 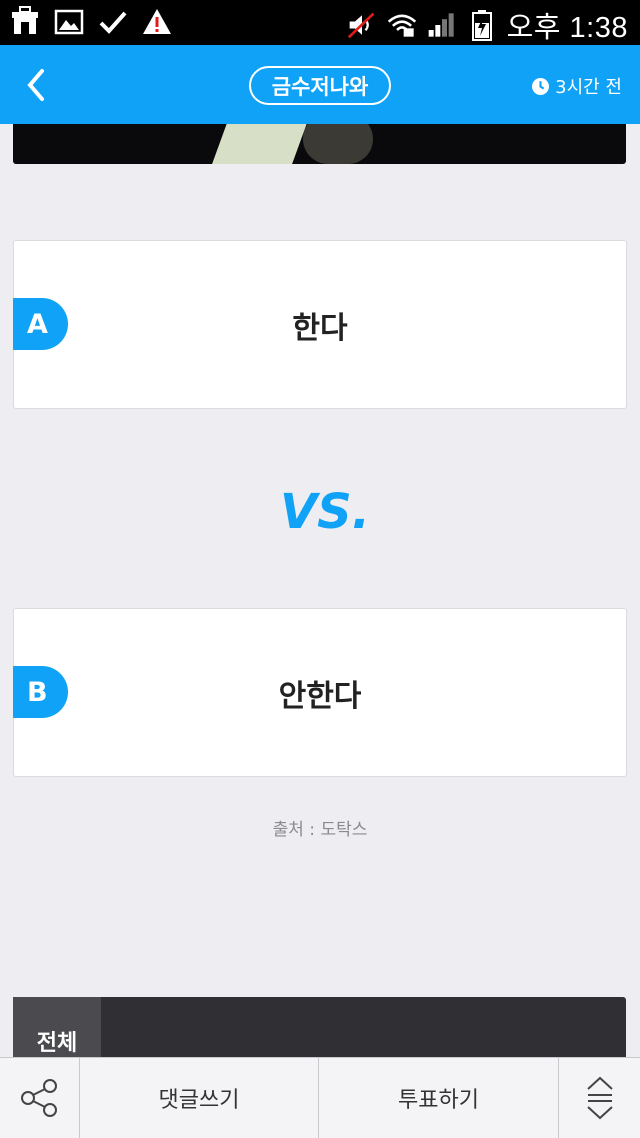 I want to click on status-time: 오후 1:38, so click(x=567, y=28).